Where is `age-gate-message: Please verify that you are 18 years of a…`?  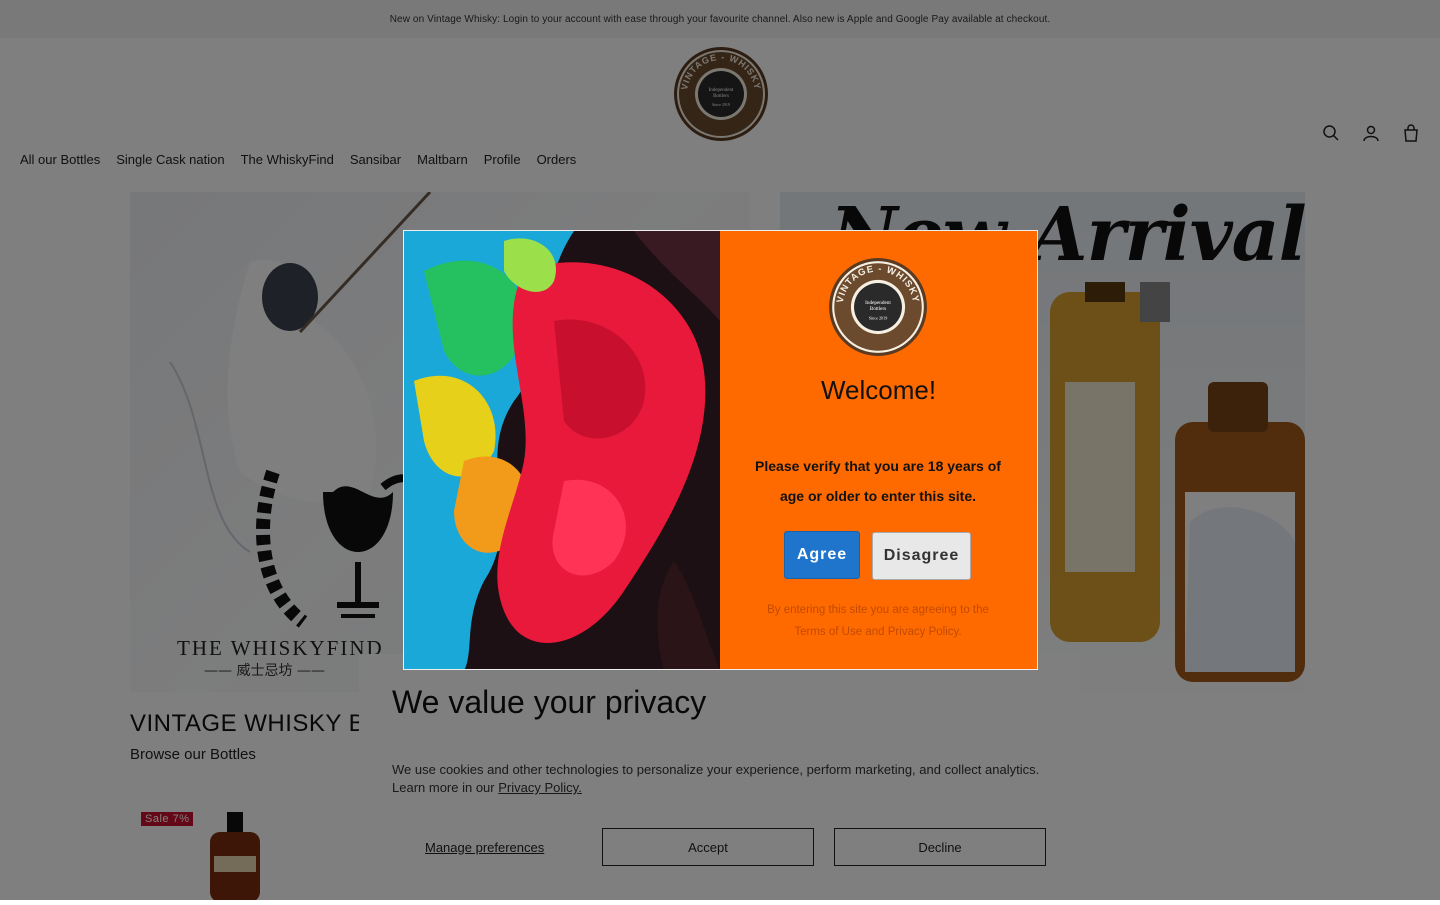 age-gate-message: Please verify that you are 18 years of a… is located at coordinates (878, 481).